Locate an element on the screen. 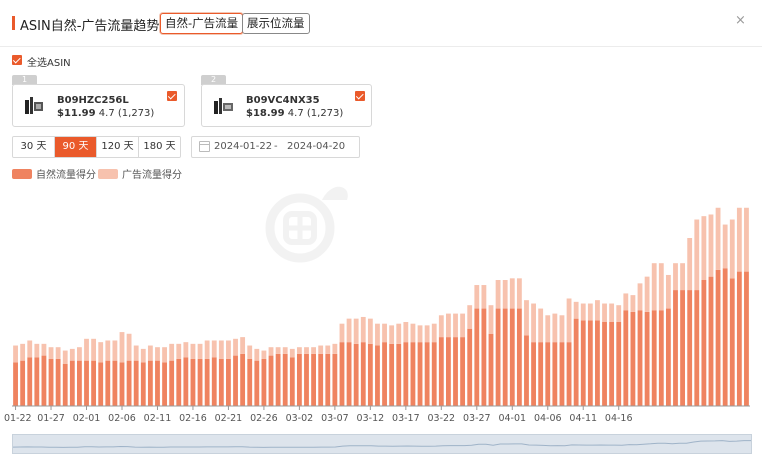  product-checkbox is located at coordinates (172, 96).